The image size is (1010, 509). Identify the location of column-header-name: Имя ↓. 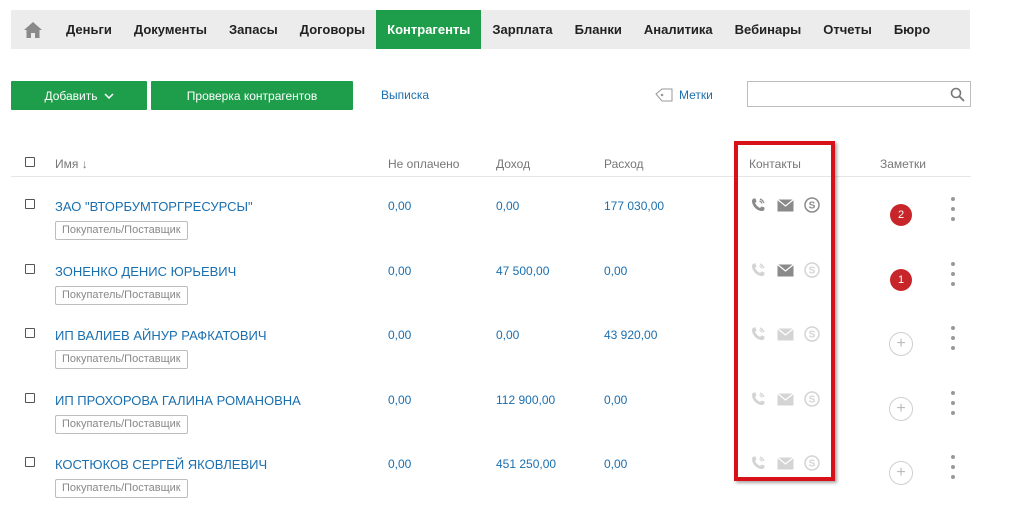
(71, 164).